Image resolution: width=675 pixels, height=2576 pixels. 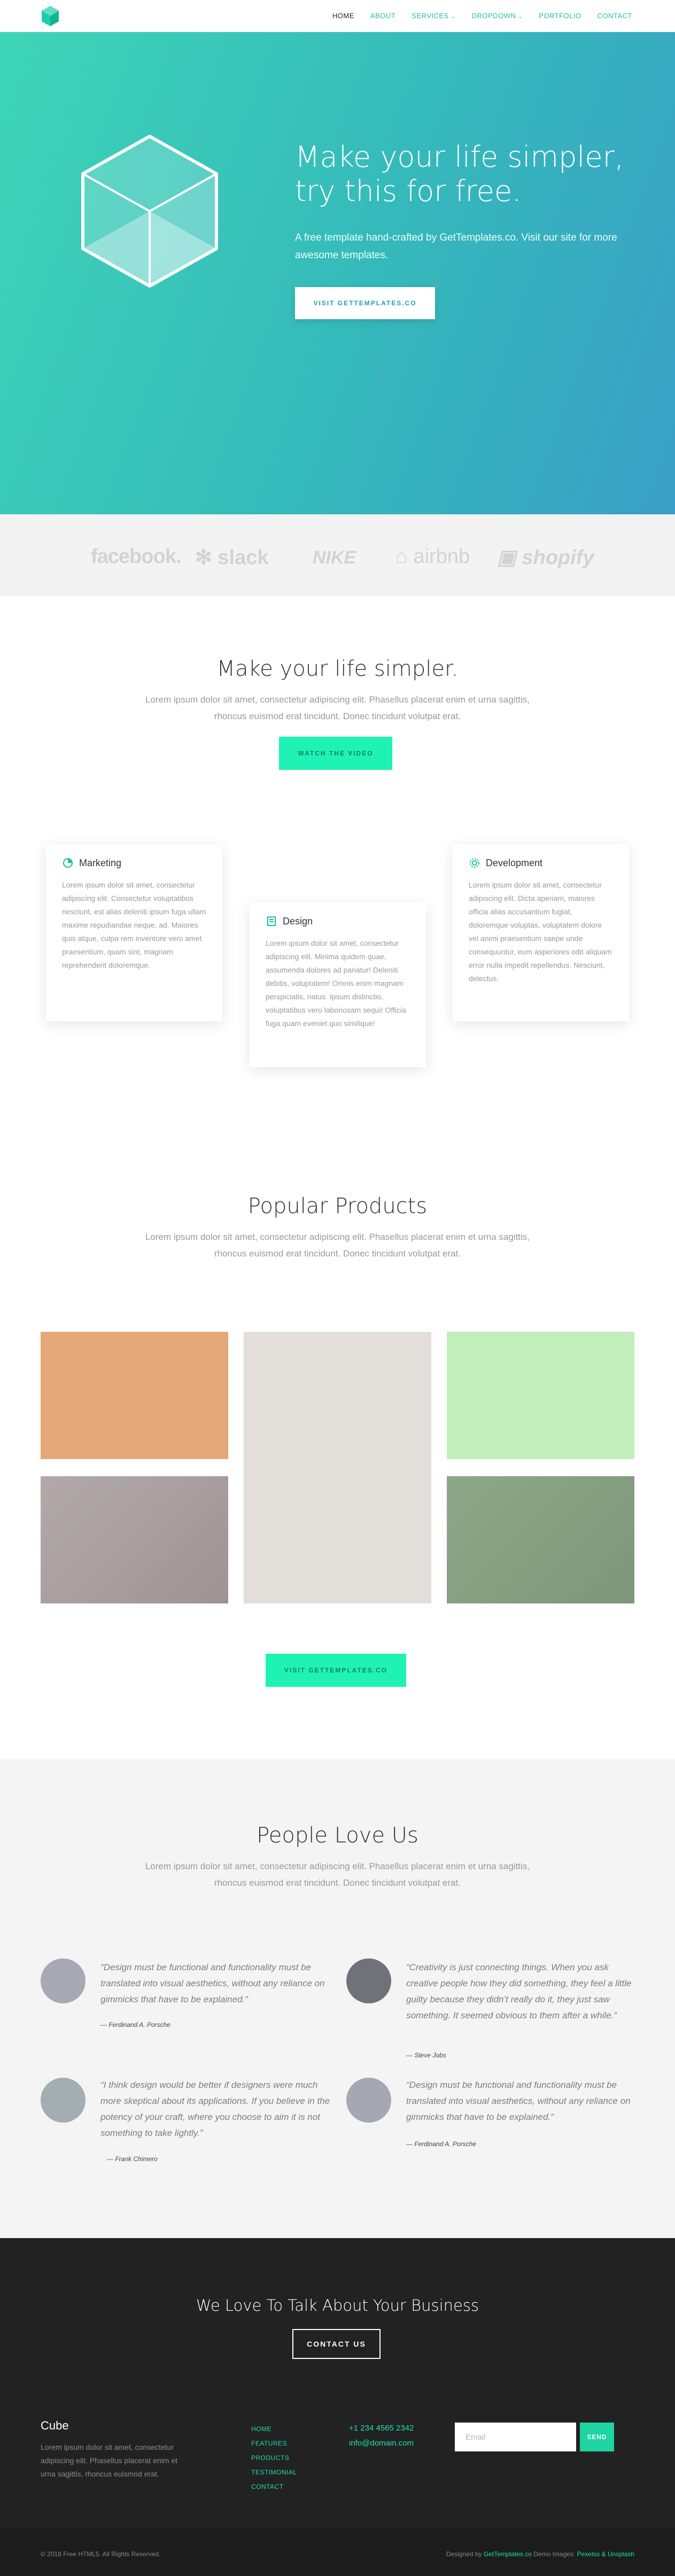 I want to click on slack-hash-icon: ✻, so click(x=206, y=557).